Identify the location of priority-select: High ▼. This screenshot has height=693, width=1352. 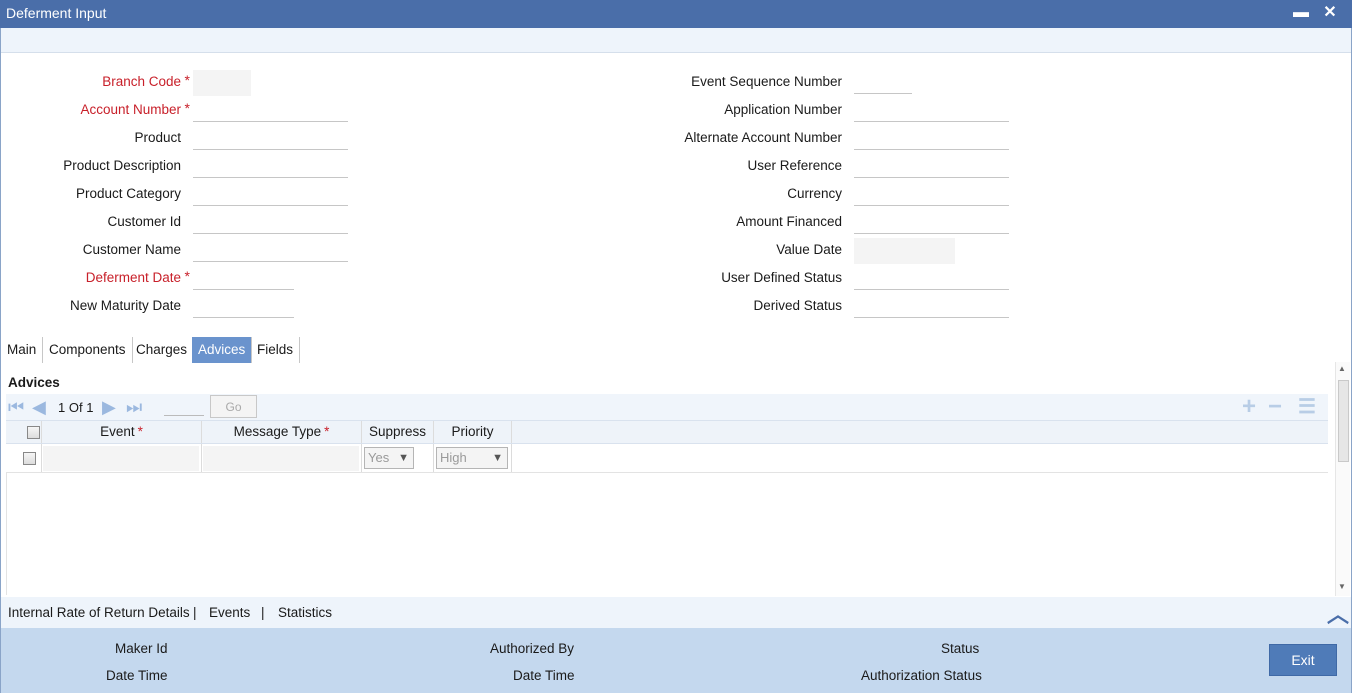
(472, 458).